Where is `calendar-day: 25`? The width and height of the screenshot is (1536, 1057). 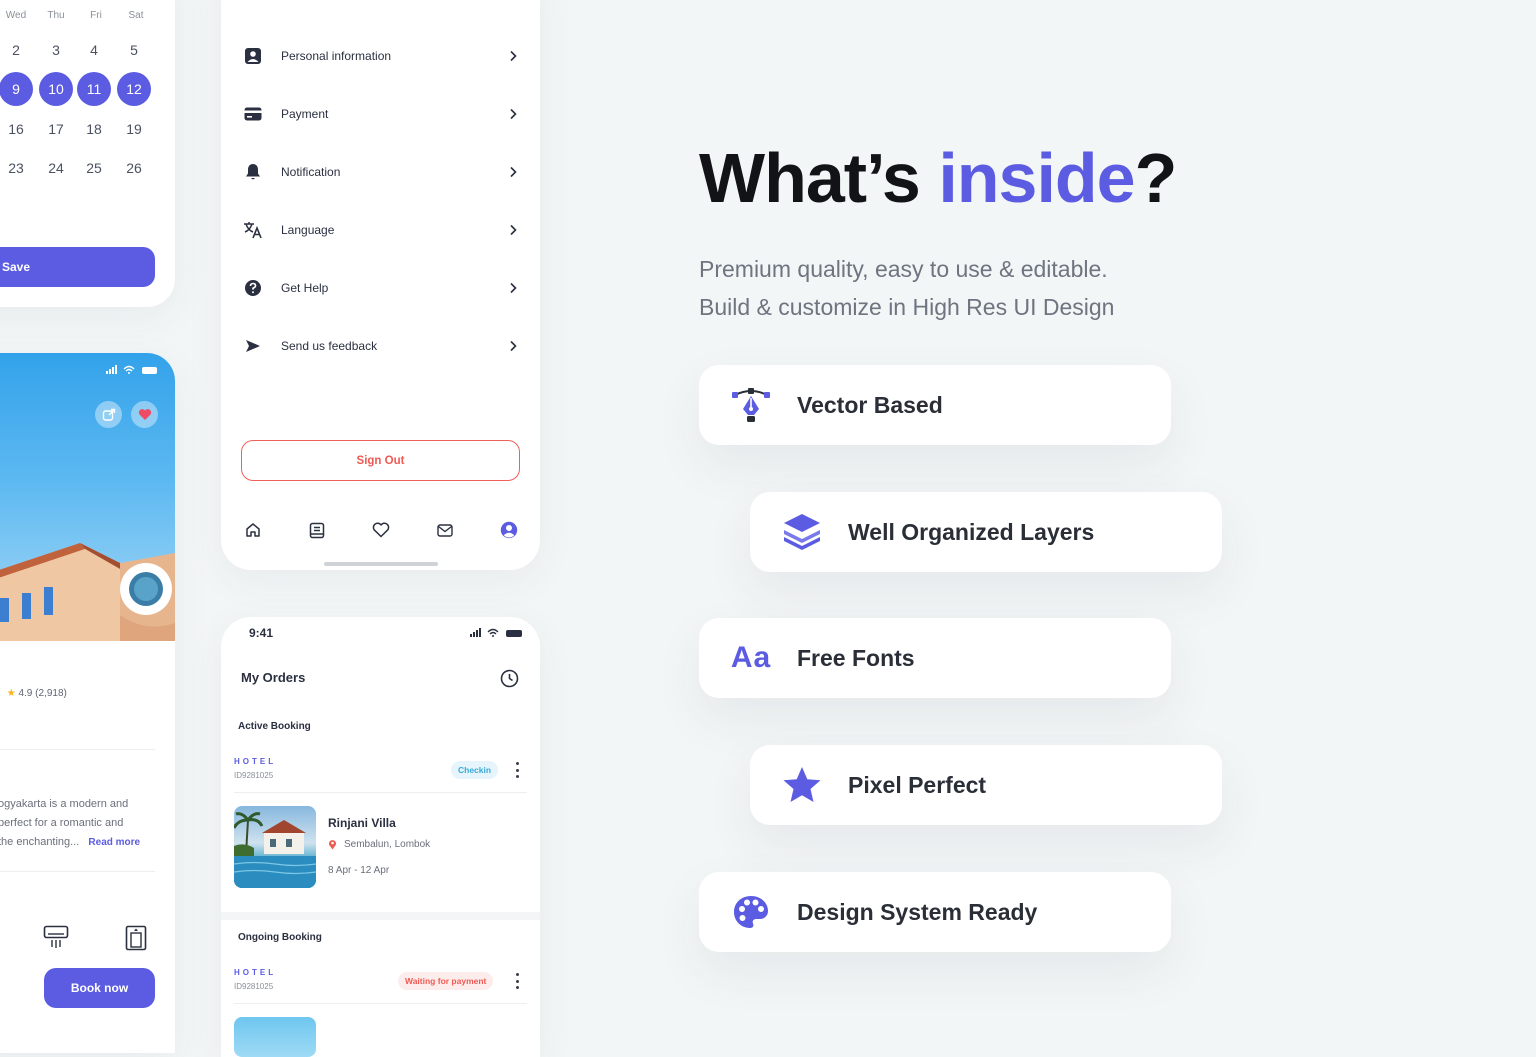 calendar-day: 25 is located at coordinates (94, 168).